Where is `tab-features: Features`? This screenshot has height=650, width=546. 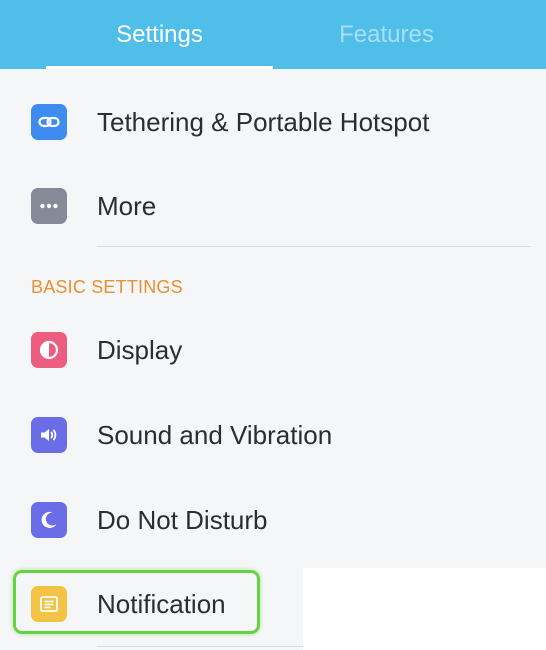 tab-features: Features is located at coordinates (386, 34).